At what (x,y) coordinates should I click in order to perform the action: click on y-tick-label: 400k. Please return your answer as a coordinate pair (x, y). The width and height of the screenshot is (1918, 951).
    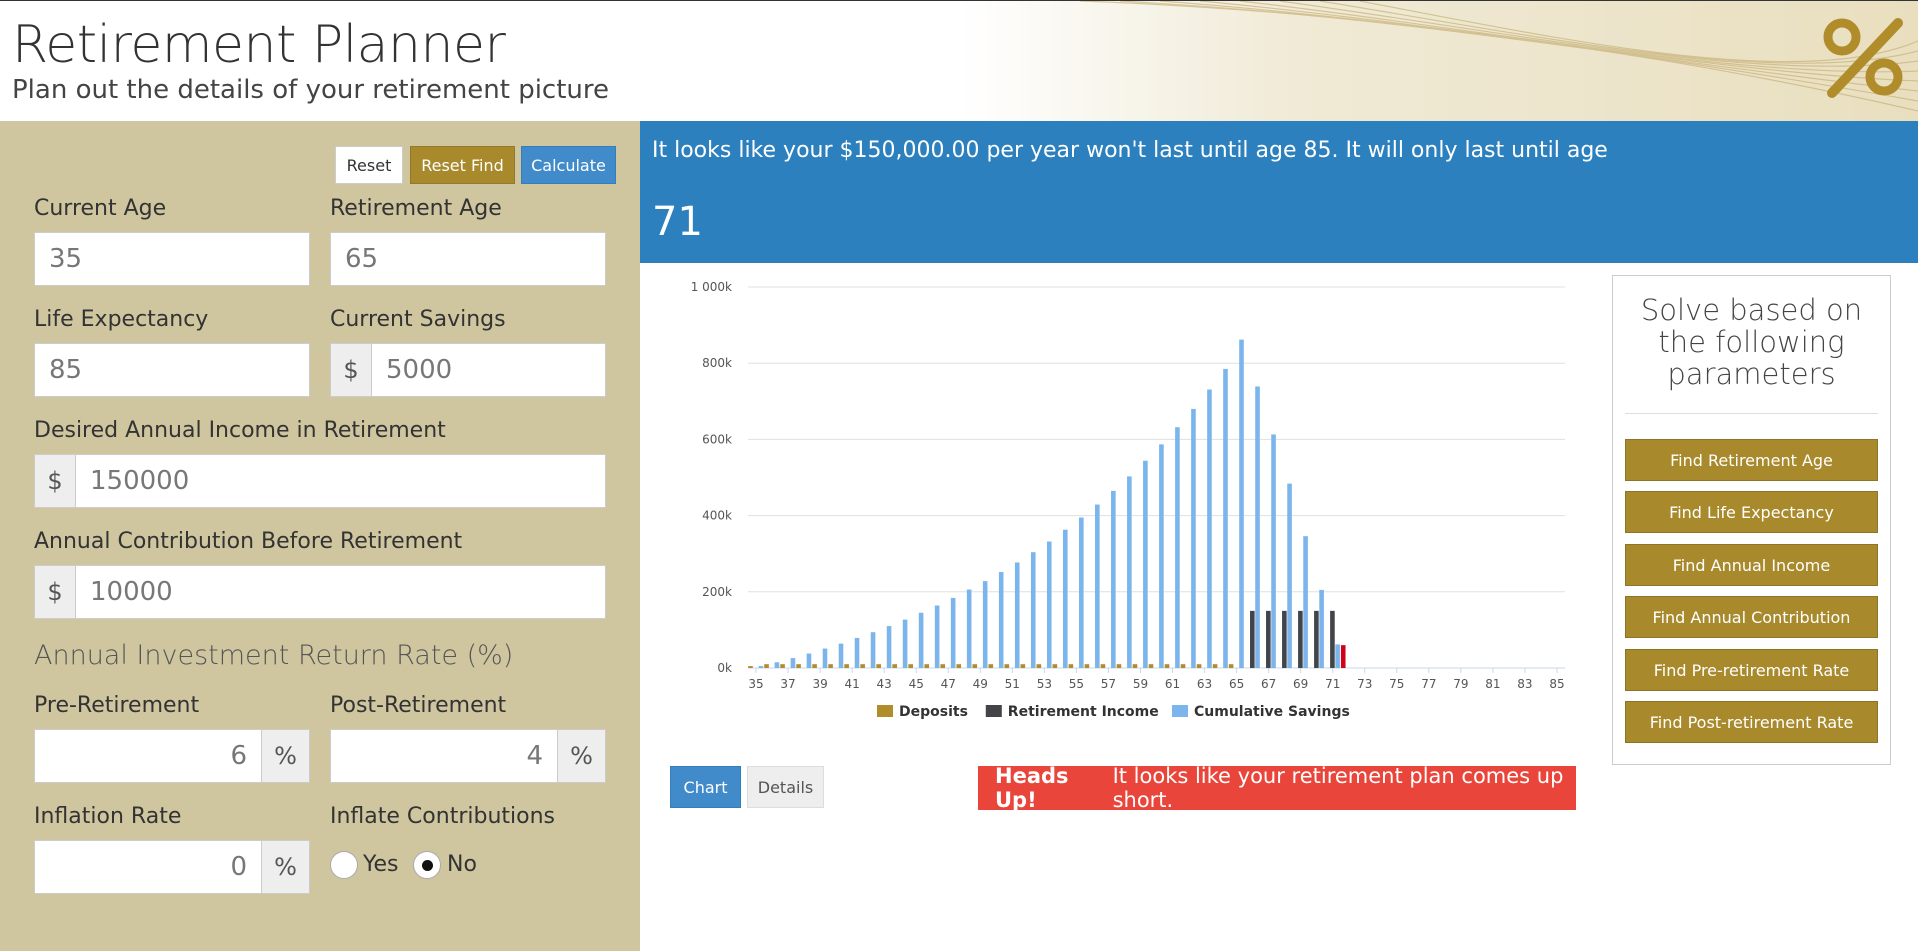
    Looking at the image, I should click on (717, 516).